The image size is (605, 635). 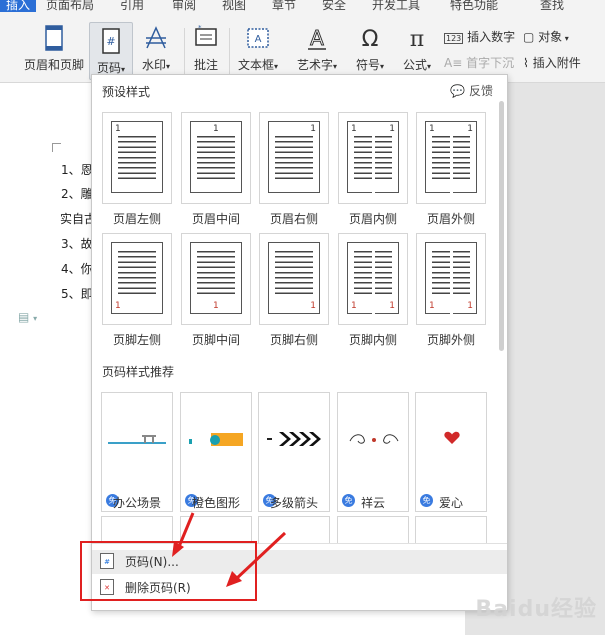 I want to click on page-number-button: # 页码▾, so click(x=111, y=51).